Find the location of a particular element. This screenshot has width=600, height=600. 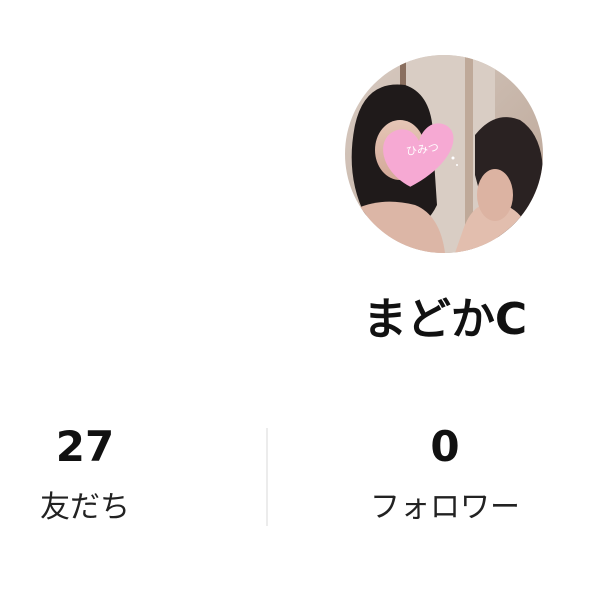

profile-avatar: ひみつ is located at coordinates (444, 154).